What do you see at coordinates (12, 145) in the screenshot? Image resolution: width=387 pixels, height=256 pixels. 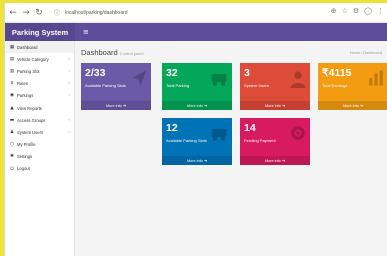 I see `profile-icon: ○` at bounding box center [12, 145].